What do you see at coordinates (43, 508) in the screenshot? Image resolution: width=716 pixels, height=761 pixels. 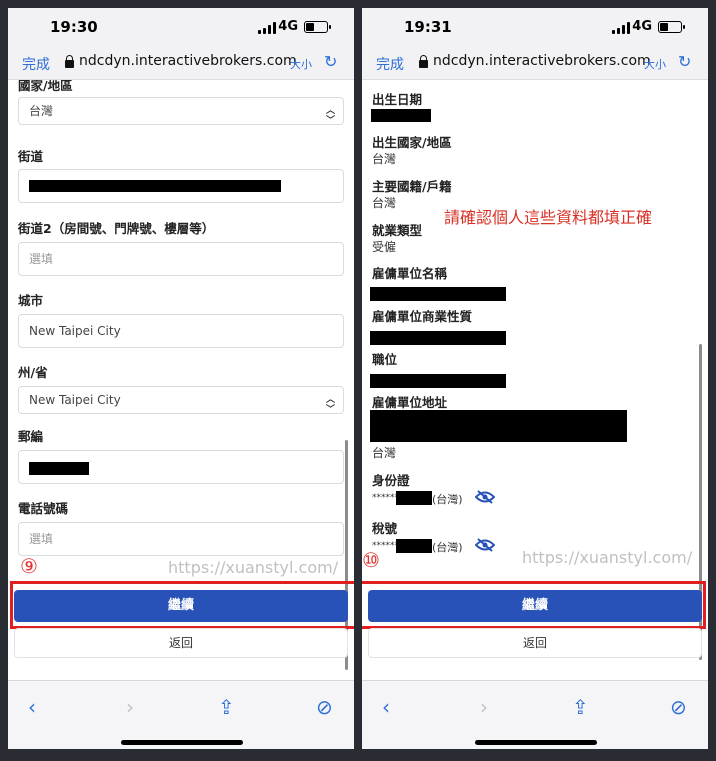 I see `phone-label: 電話號碼` at bounding box center [43, 508].